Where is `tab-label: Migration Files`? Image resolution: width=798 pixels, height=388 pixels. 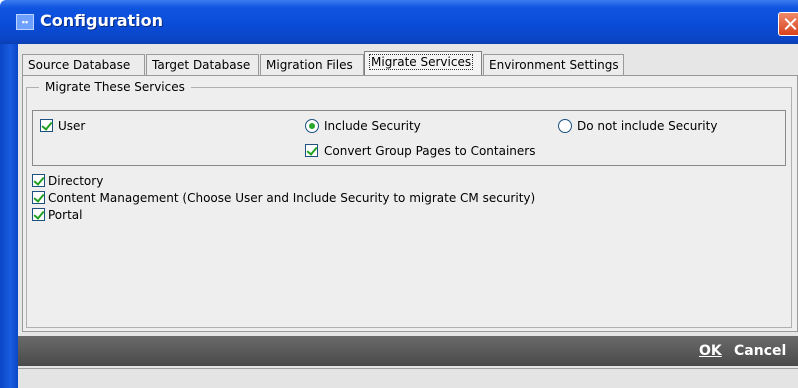 tab-label: Migration Files is located at coordinates (309, 65).